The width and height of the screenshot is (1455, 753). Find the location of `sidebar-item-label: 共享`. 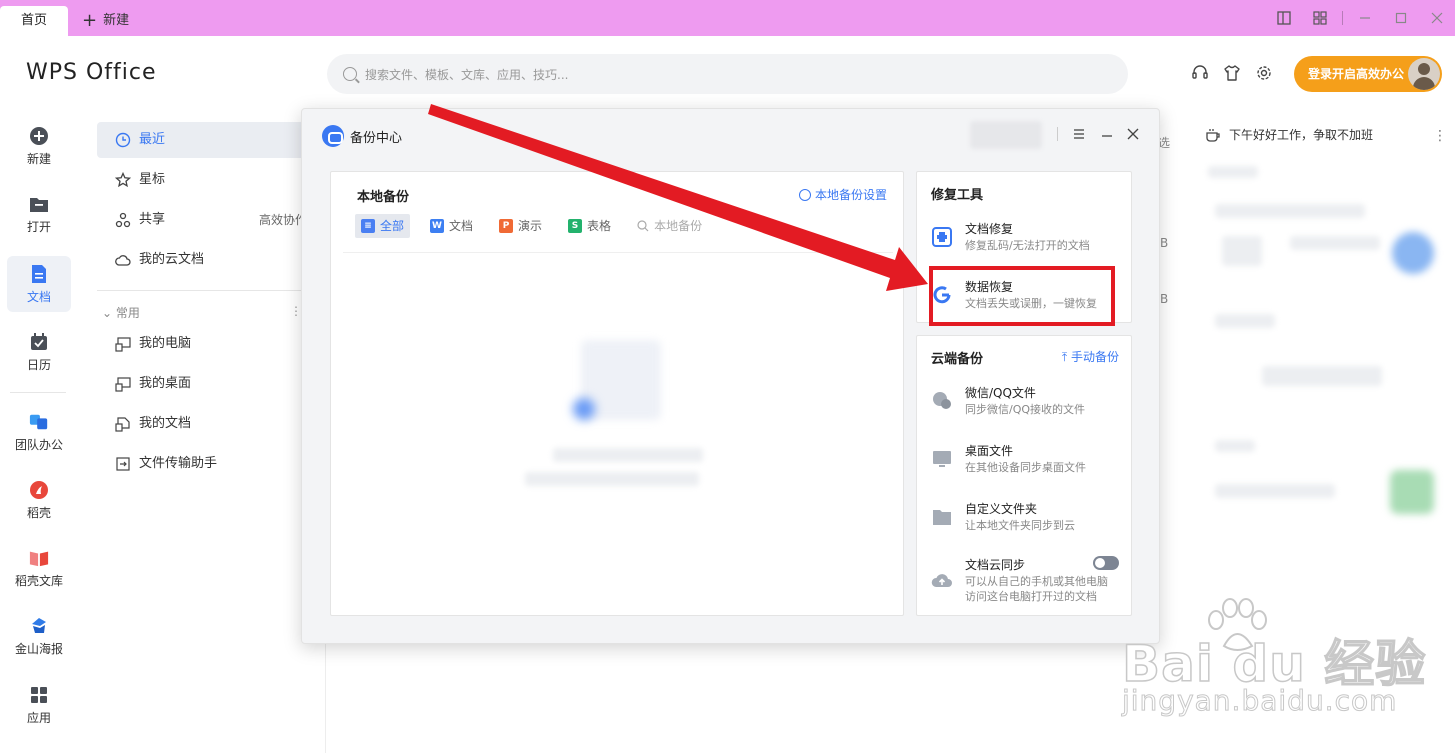

sidebar-item-label: 共享 is located at coordinates (152, 219).